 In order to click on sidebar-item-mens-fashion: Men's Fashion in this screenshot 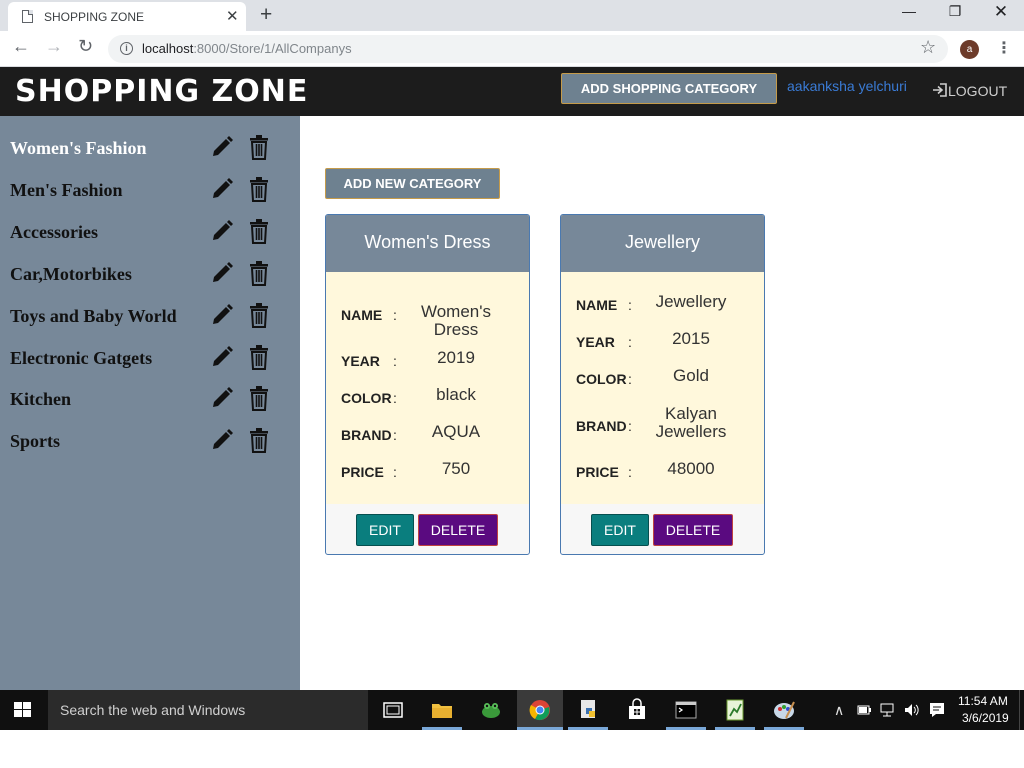, I will do `click(150, 193)`.